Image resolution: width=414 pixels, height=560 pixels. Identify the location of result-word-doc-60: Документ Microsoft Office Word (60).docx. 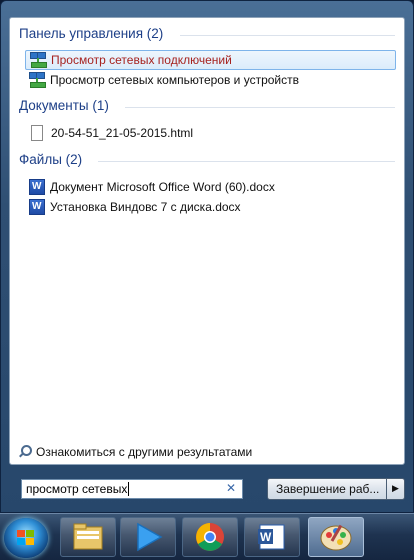
(210, 187).